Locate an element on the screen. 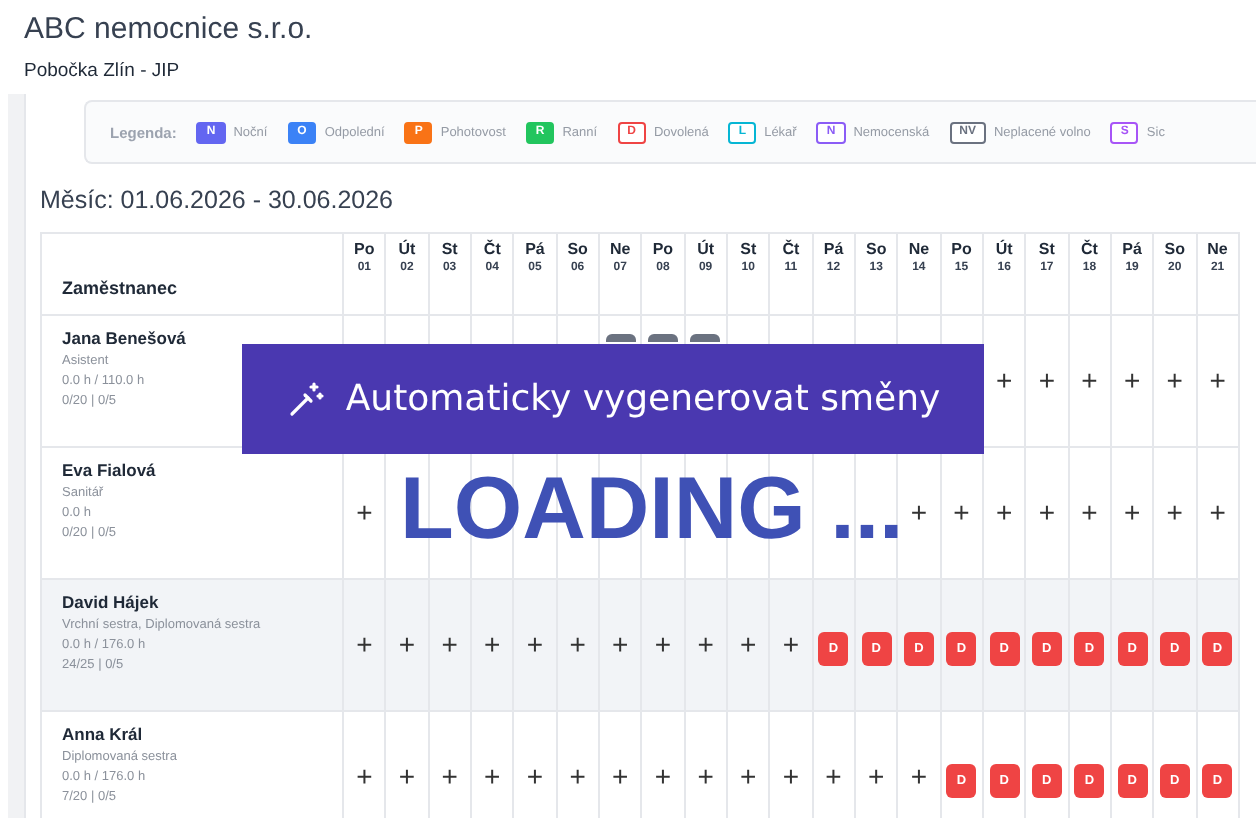 The width and height of the screenshot is (1256, 818). column-header: Zaměstnanec is located at coordinates (192, 274).